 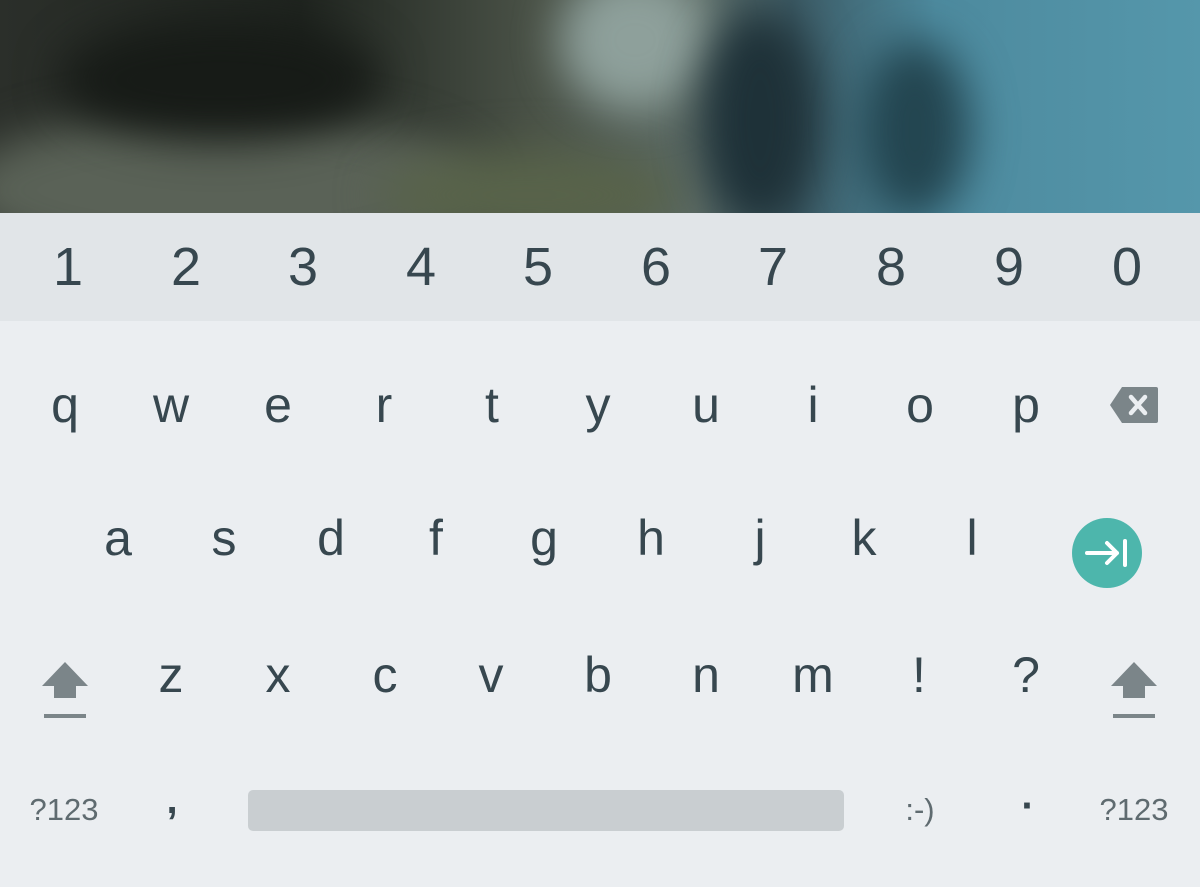 What do you see at coordinates (891, 267) in the screenshot?
I see `key-8: 8` at bounding box center [891, 267].